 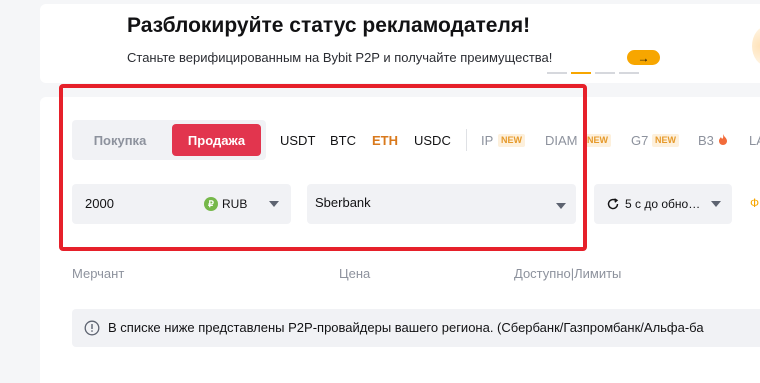 What do you see at coordinates (561, 140) in the screenshot?
I see `coin-tab-diam: DIAM` at bounding box center [561, 140].